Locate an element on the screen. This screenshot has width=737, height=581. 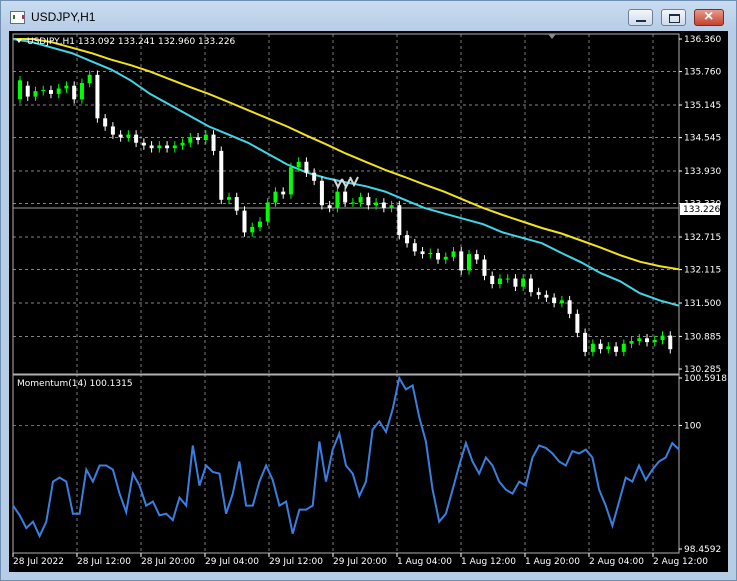
minimize-button is located at coordinates (640, 17).